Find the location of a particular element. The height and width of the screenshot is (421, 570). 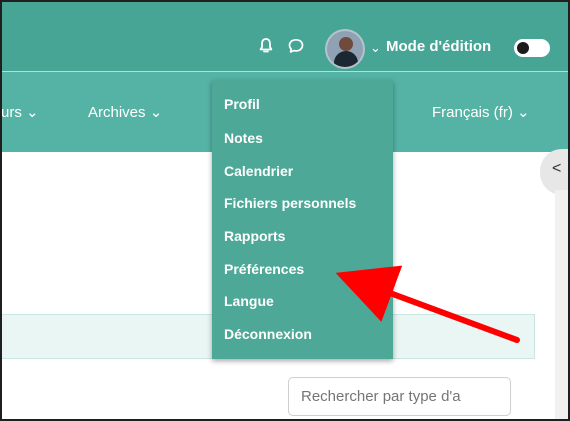

avatar-head is located at coordinates (346, 44).